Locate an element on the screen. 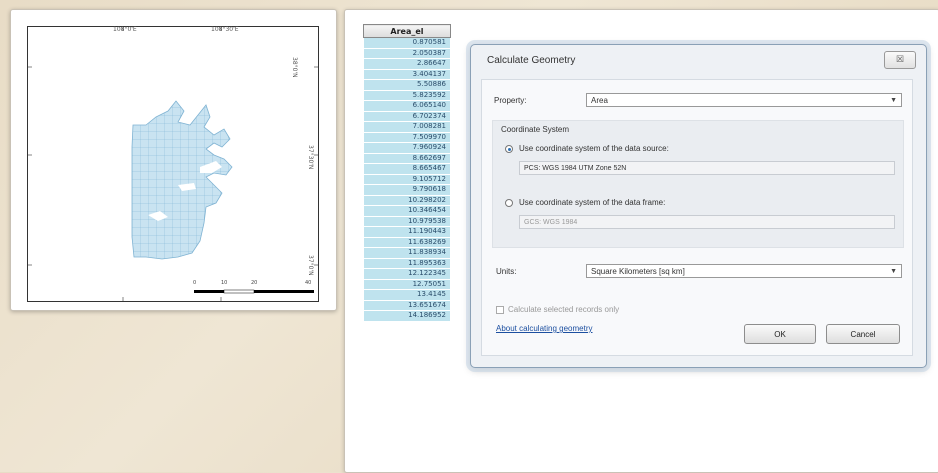 This screenshot has width=938, height=473. close-button: ☒ is located at coordinates (900, 60).